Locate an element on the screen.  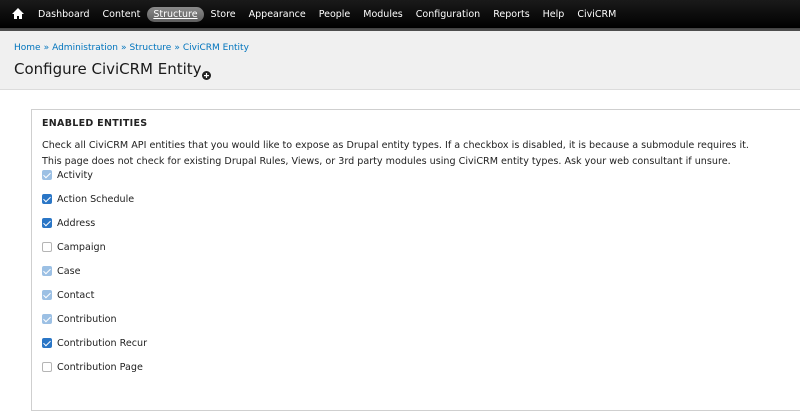
toolbar-item-people: People is located at coordinates (335, 14).